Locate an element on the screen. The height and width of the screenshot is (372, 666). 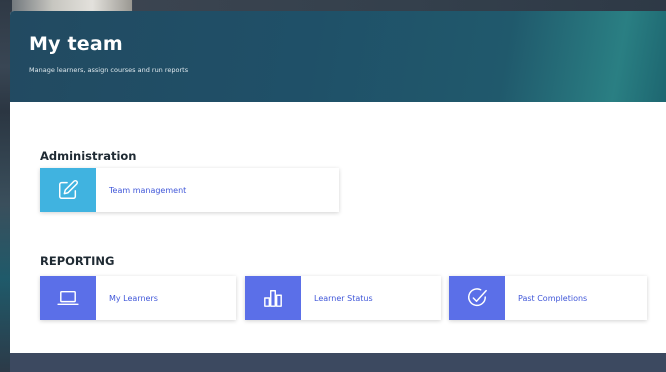
laptop-icon is located at coordinates (68, 298).